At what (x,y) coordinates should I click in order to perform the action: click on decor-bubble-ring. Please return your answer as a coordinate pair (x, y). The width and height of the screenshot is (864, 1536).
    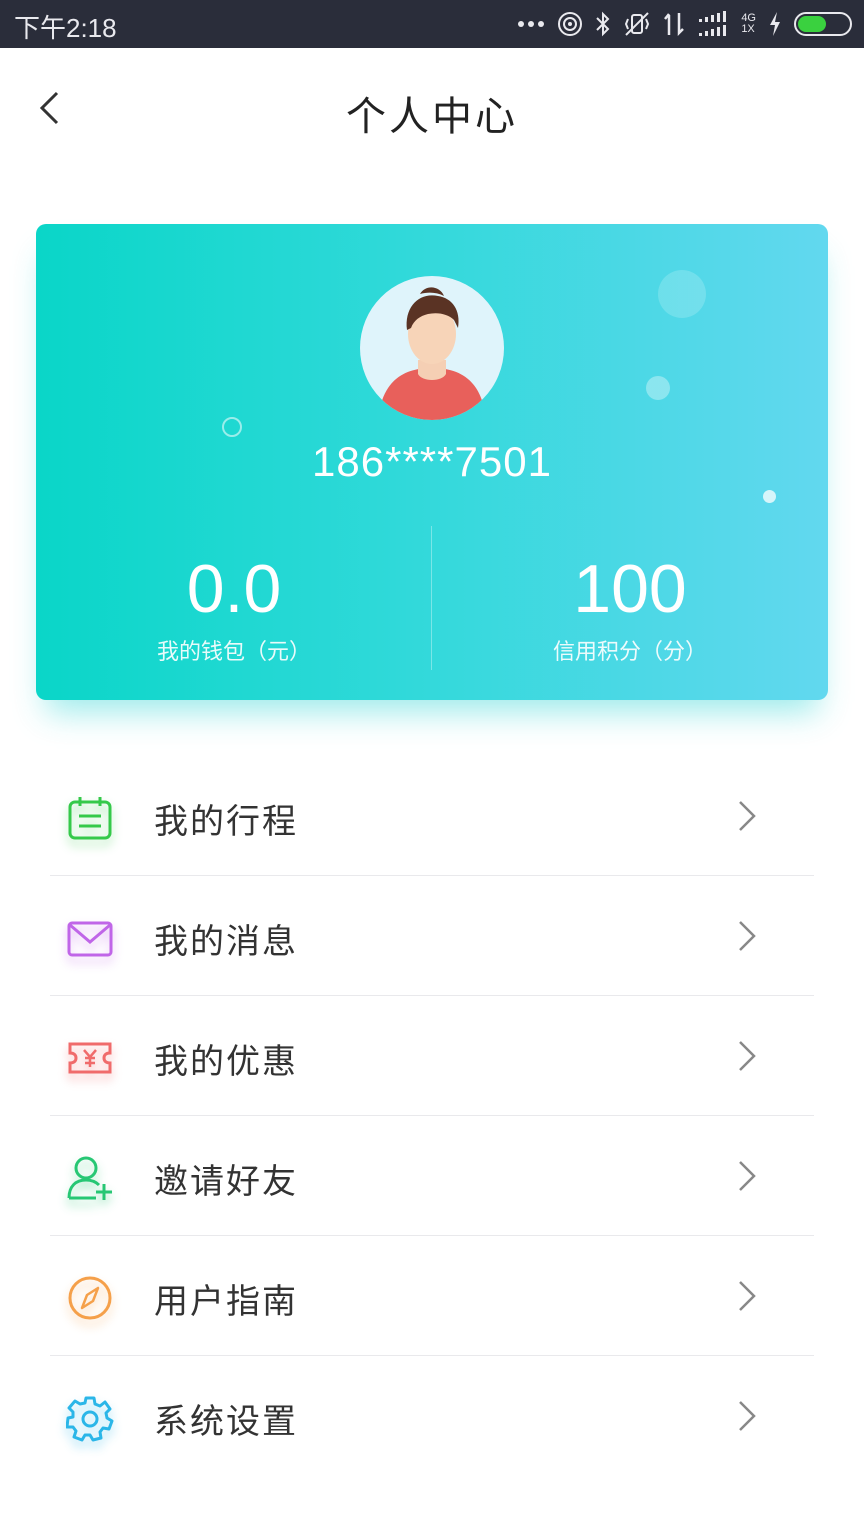
    Looking at the image, I should click on (232, 427).